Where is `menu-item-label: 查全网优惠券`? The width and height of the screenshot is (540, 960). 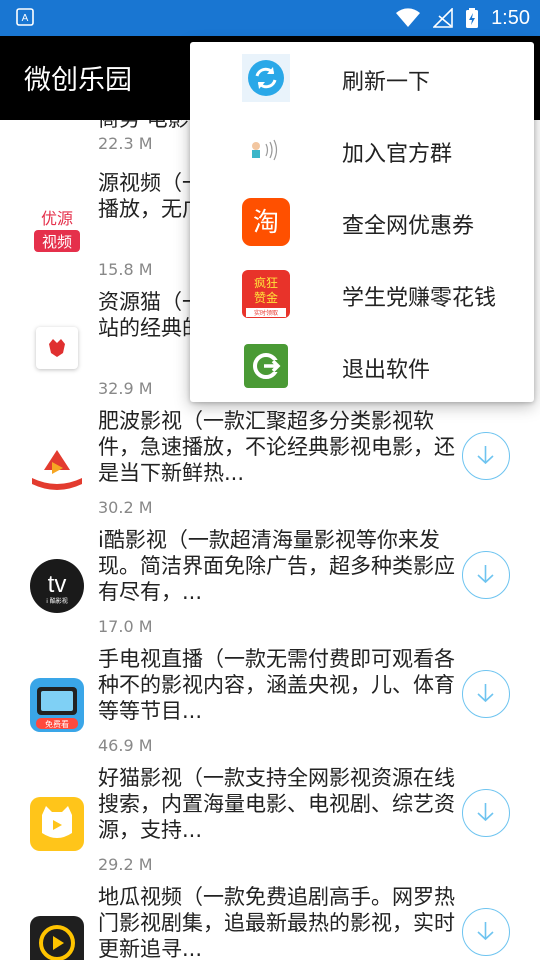 menu-item-label: 查全网优惠券 is located at coordinates (408, 226).